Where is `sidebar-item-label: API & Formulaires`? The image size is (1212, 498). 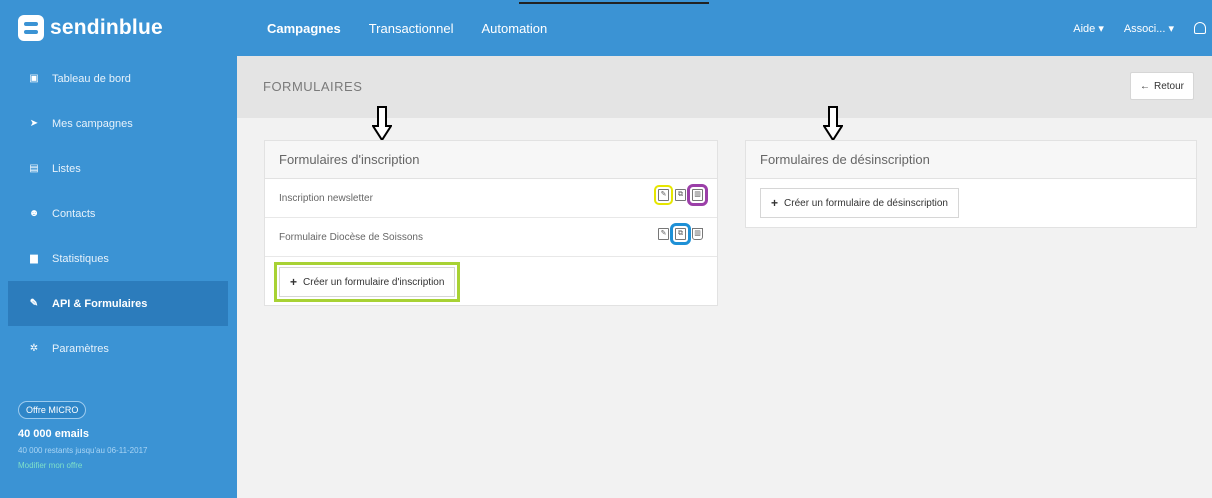 sidebar-item-label: API & Formulaires is located at coordinates (100, 303).